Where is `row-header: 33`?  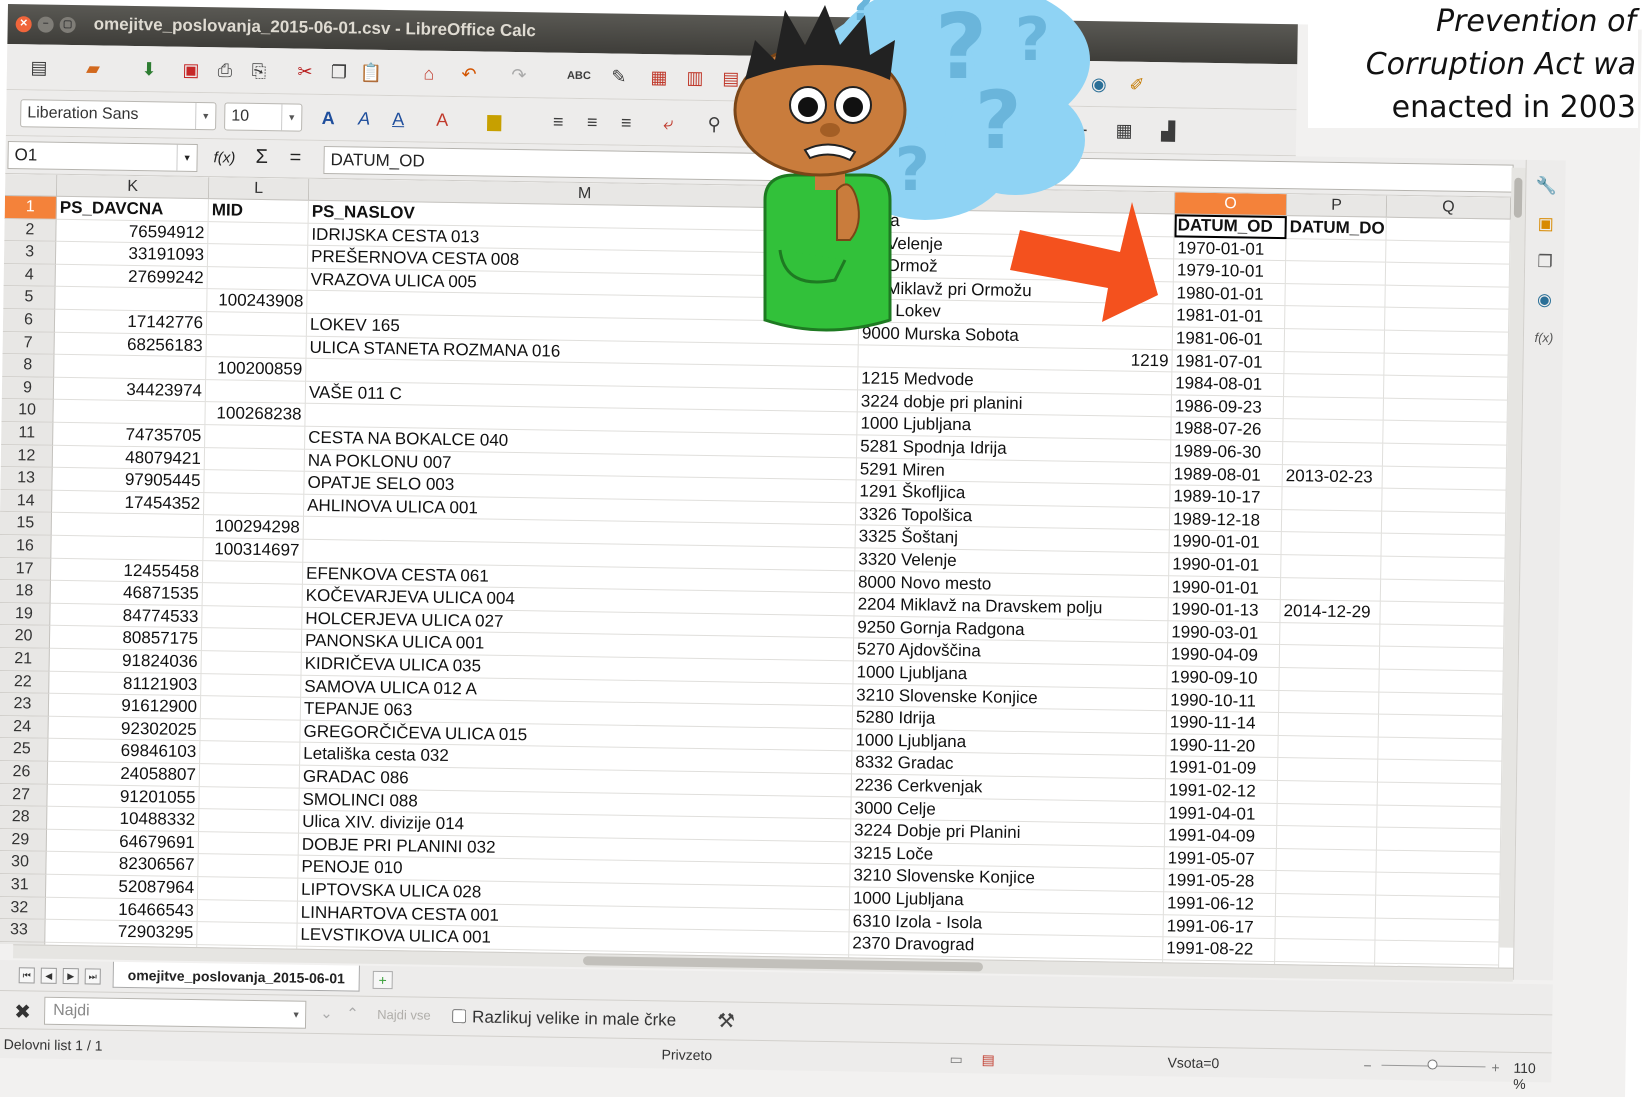 row-header: 33 is located at coordinates (23, 931).